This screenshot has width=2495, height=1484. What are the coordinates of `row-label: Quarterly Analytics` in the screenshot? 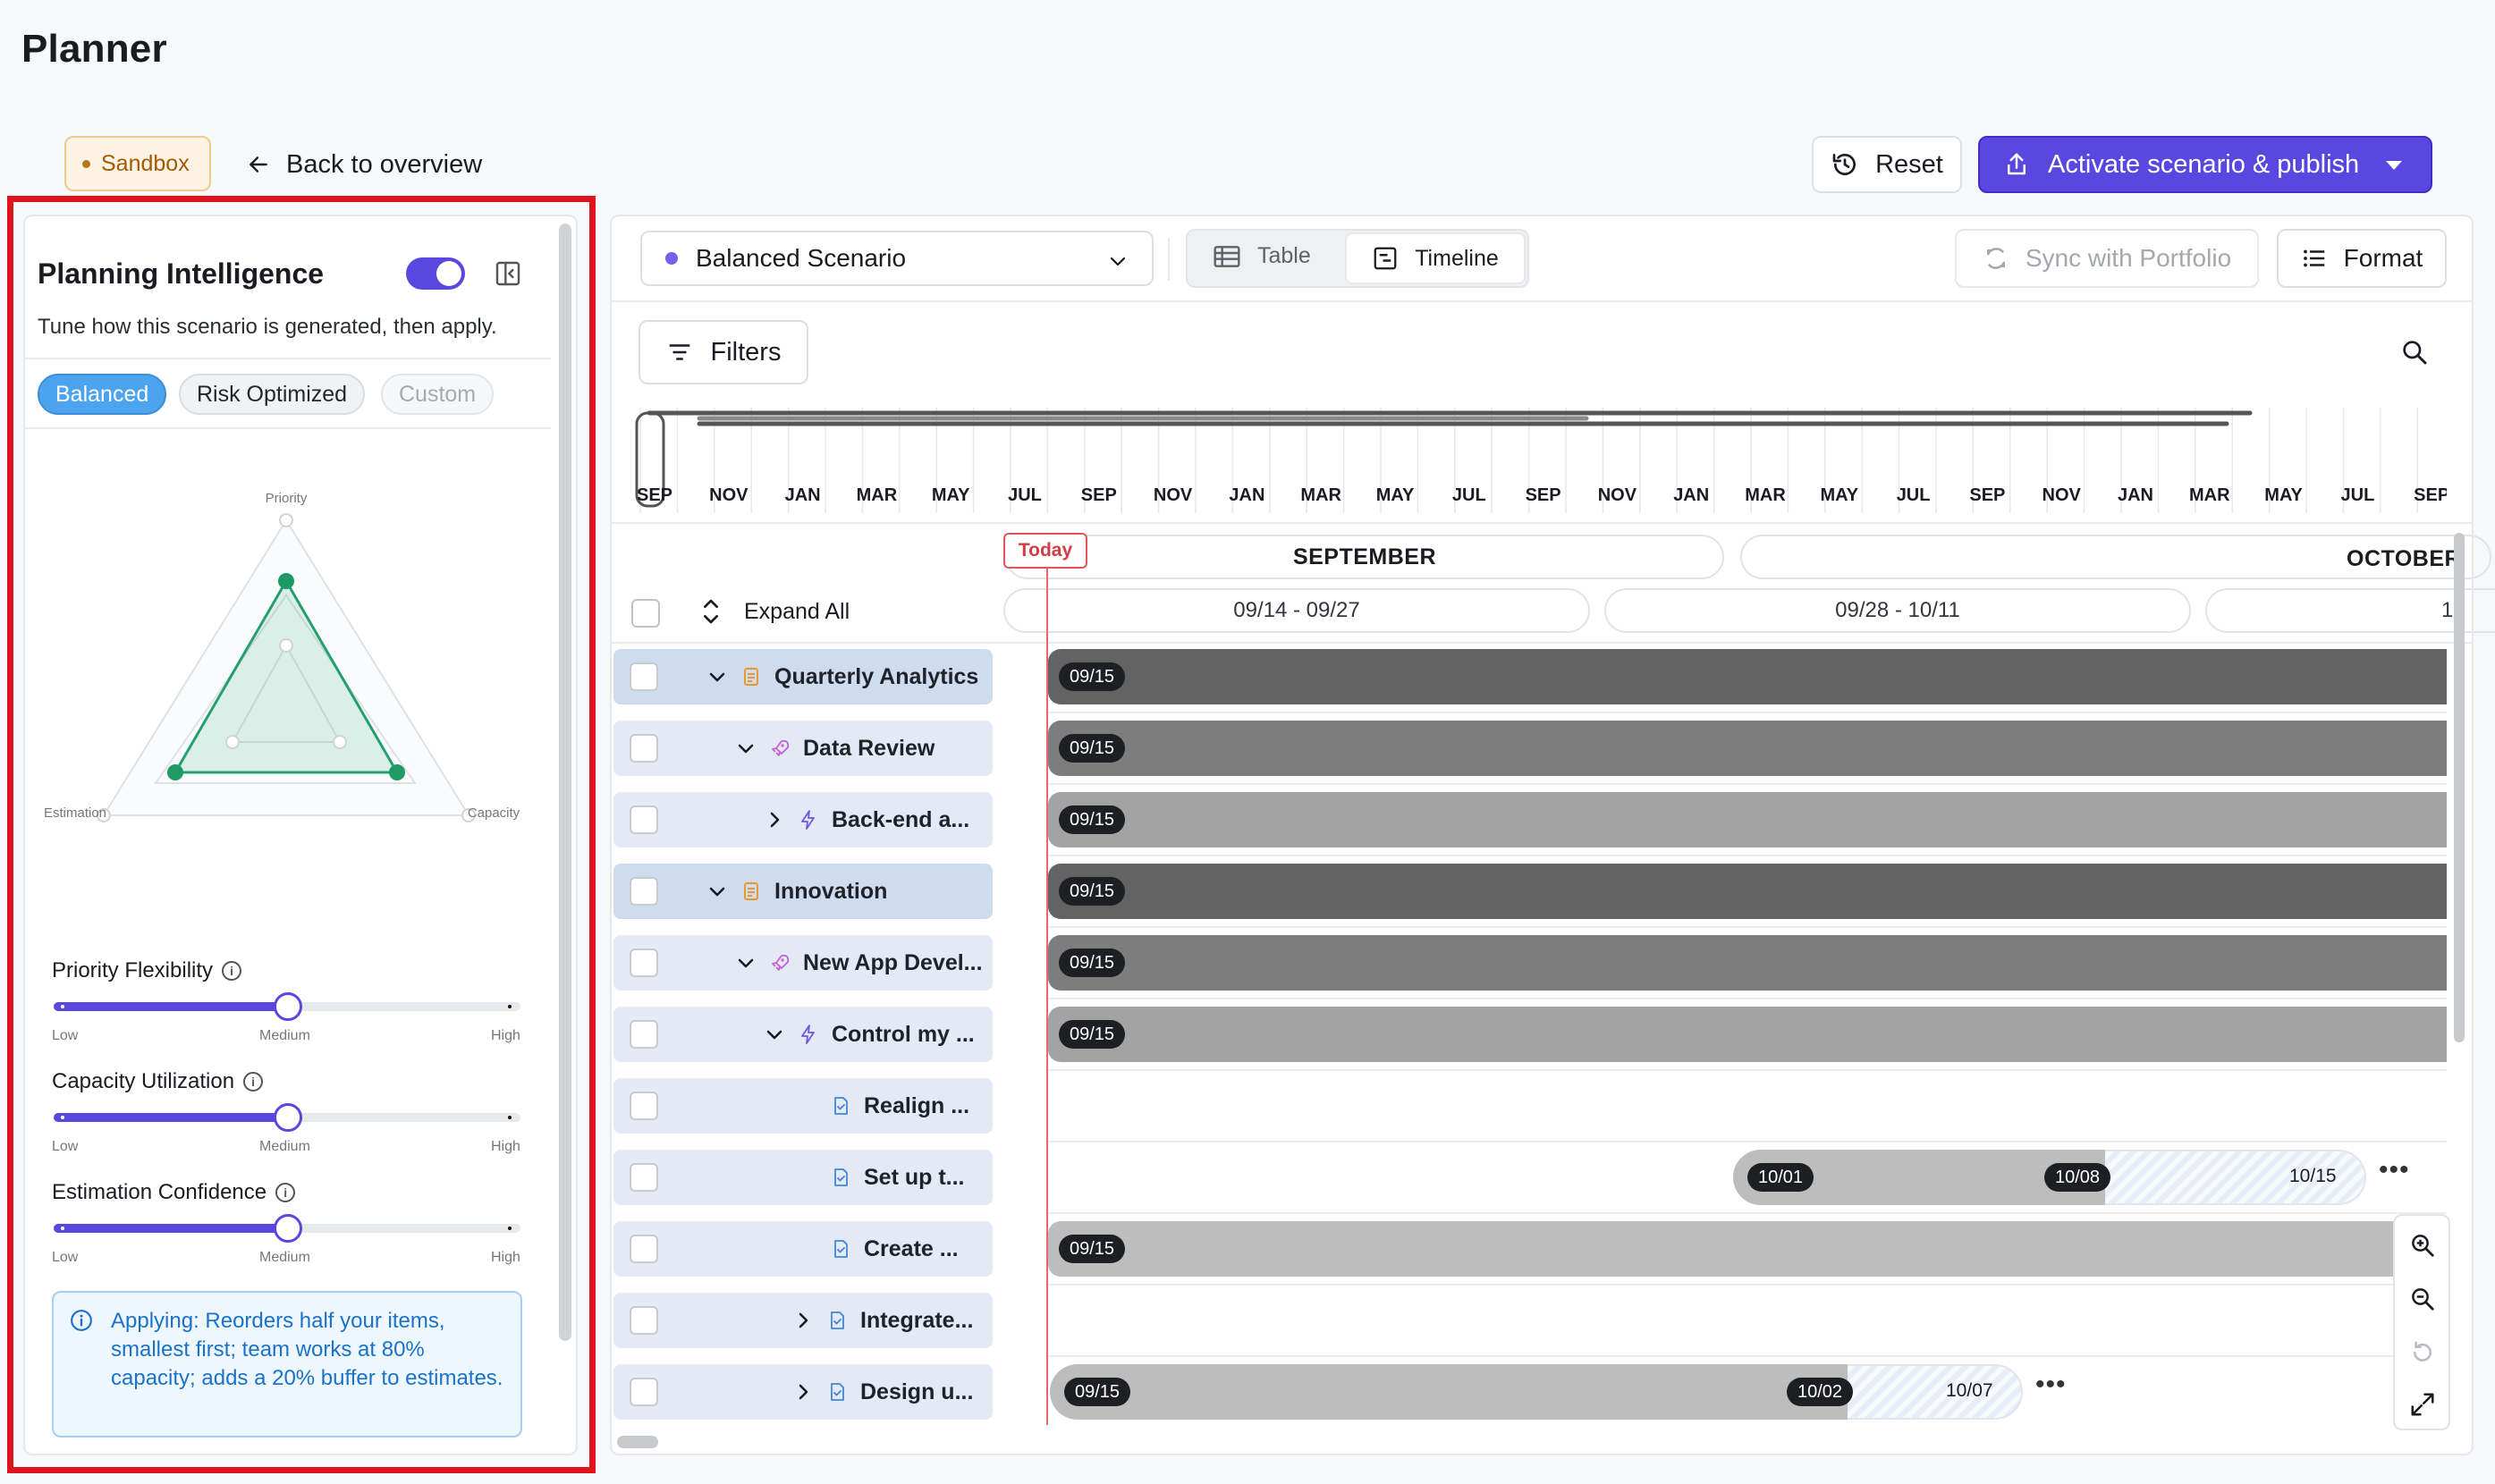 It's located at (876, 676).